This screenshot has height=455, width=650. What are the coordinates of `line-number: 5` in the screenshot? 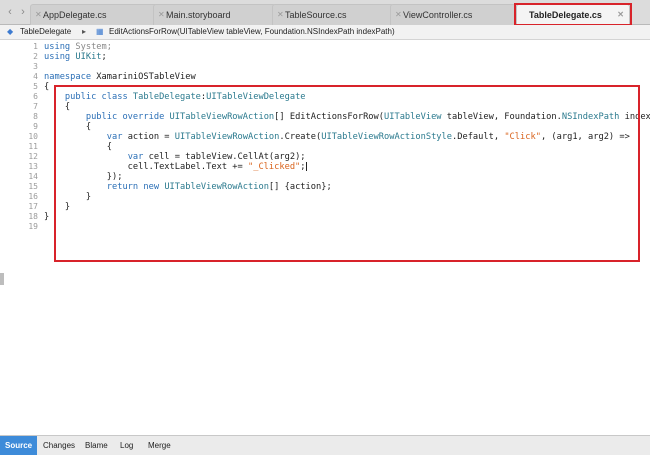 It's located at (35, 86).